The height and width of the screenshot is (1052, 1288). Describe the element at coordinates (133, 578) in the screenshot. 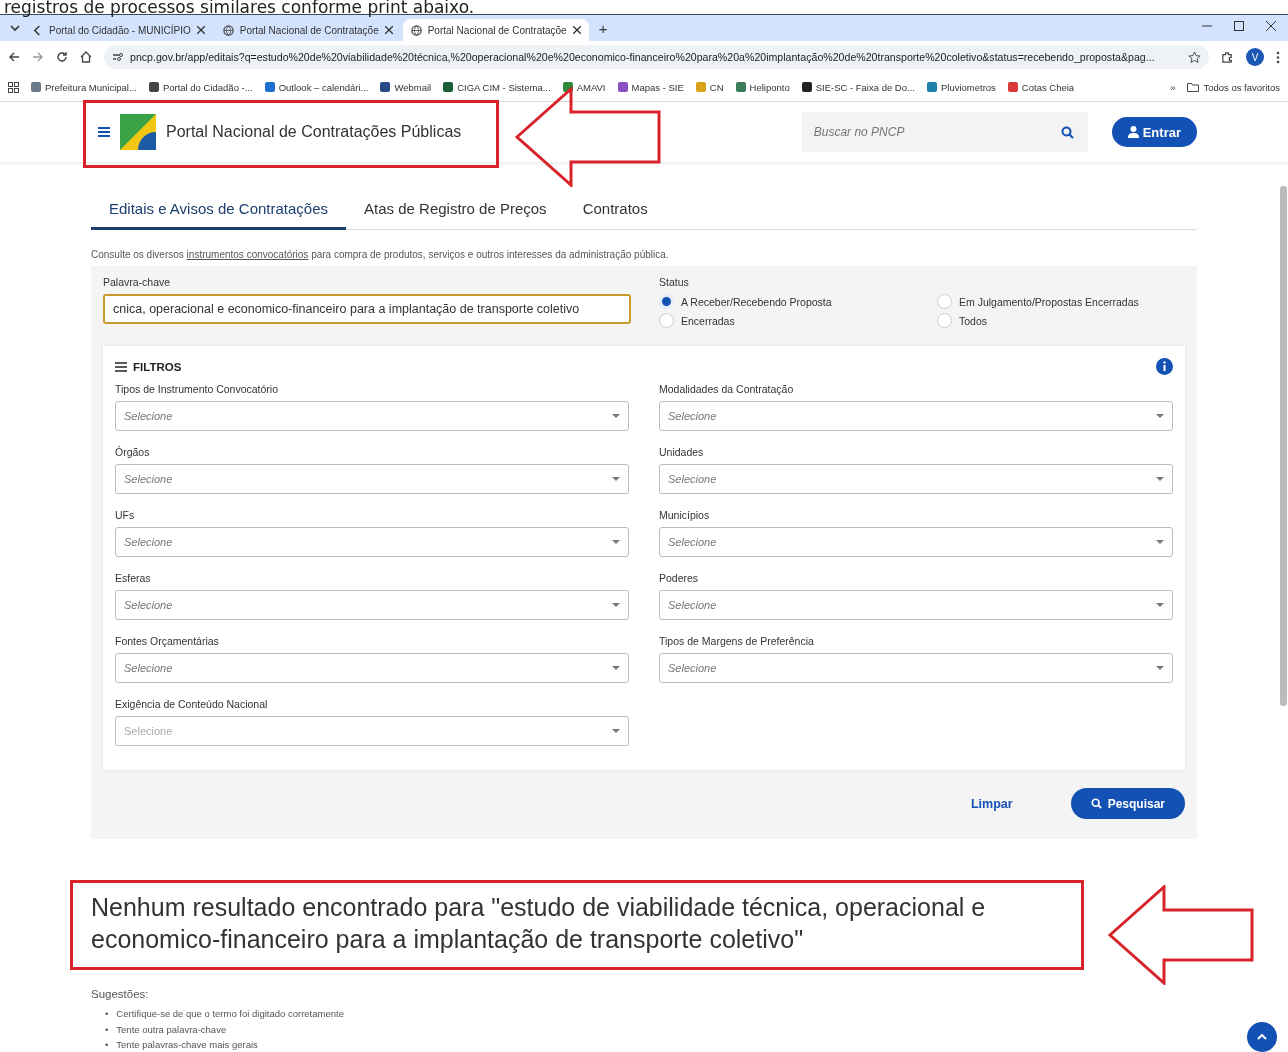

I see `field-label: Esferas` at that location.